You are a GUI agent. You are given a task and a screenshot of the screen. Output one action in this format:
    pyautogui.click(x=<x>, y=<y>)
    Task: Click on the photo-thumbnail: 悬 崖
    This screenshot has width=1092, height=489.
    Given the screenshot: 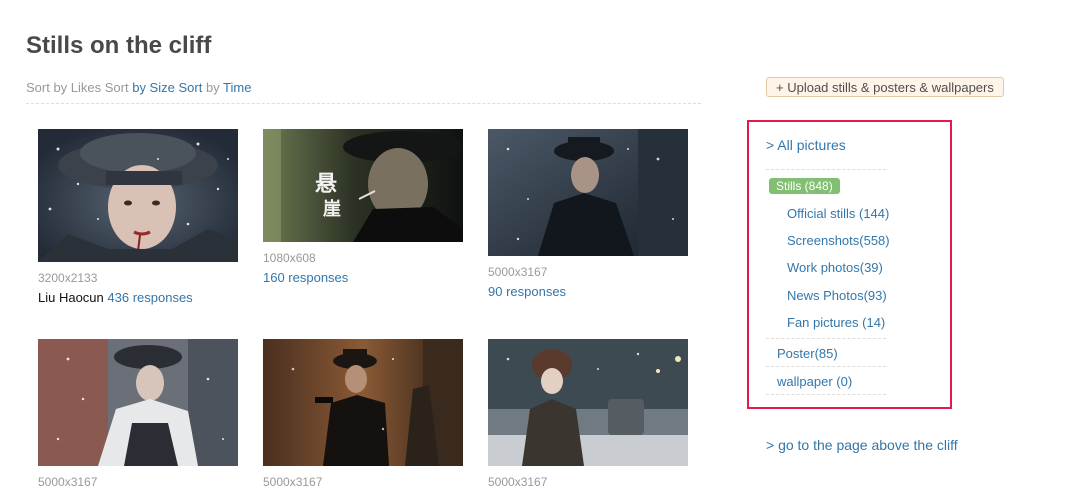 What is the action you would take?
    pyautogui.click(x=363, y=188)
    